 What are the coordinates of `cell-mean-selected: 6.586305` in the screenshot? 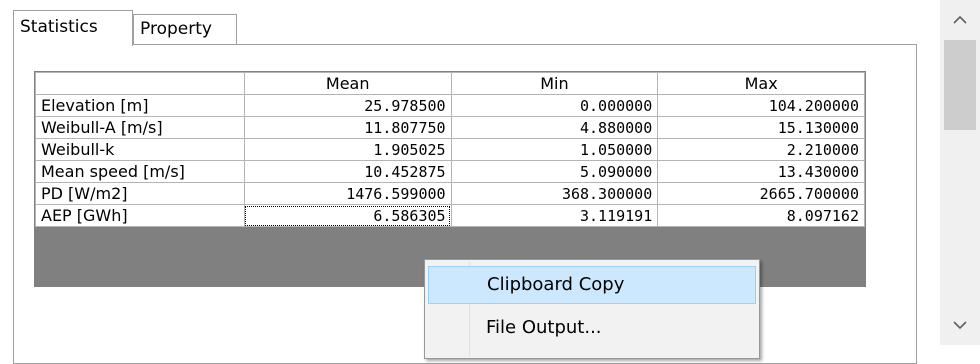 It's located at (347, 215).